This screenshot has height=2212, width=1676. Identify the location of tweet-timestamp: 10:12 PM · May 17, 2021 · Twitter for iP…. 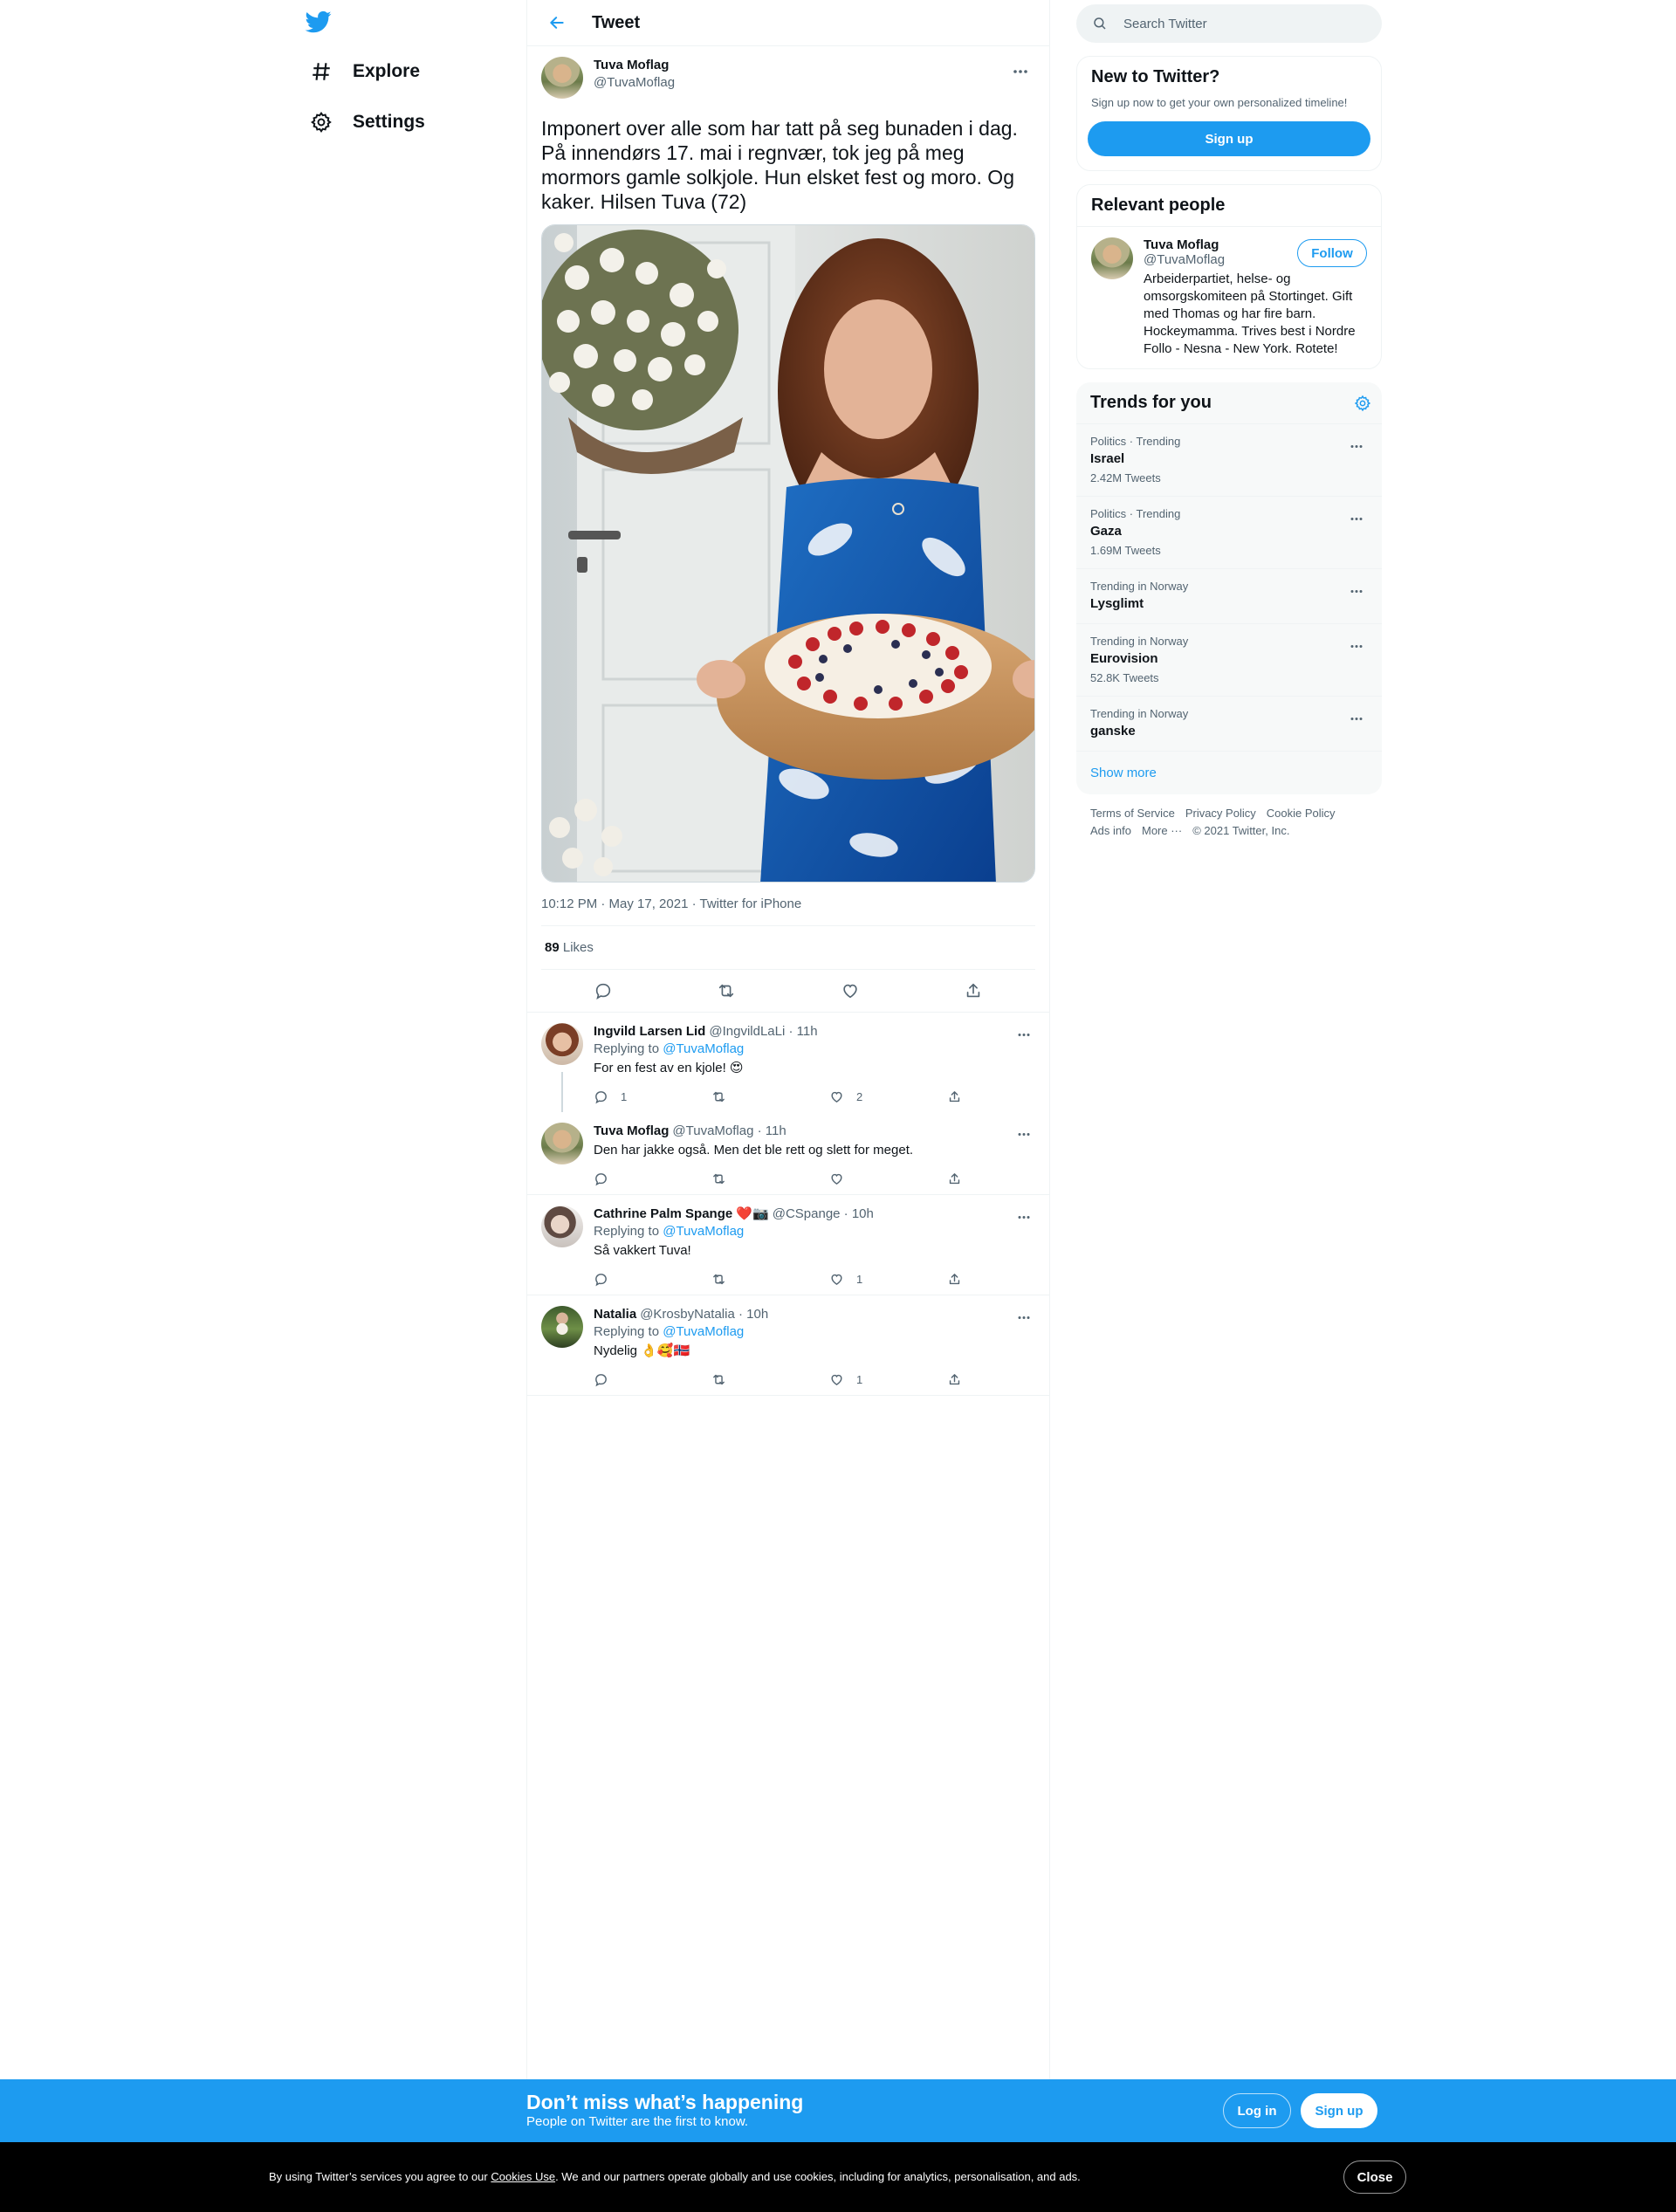
(788, 911).